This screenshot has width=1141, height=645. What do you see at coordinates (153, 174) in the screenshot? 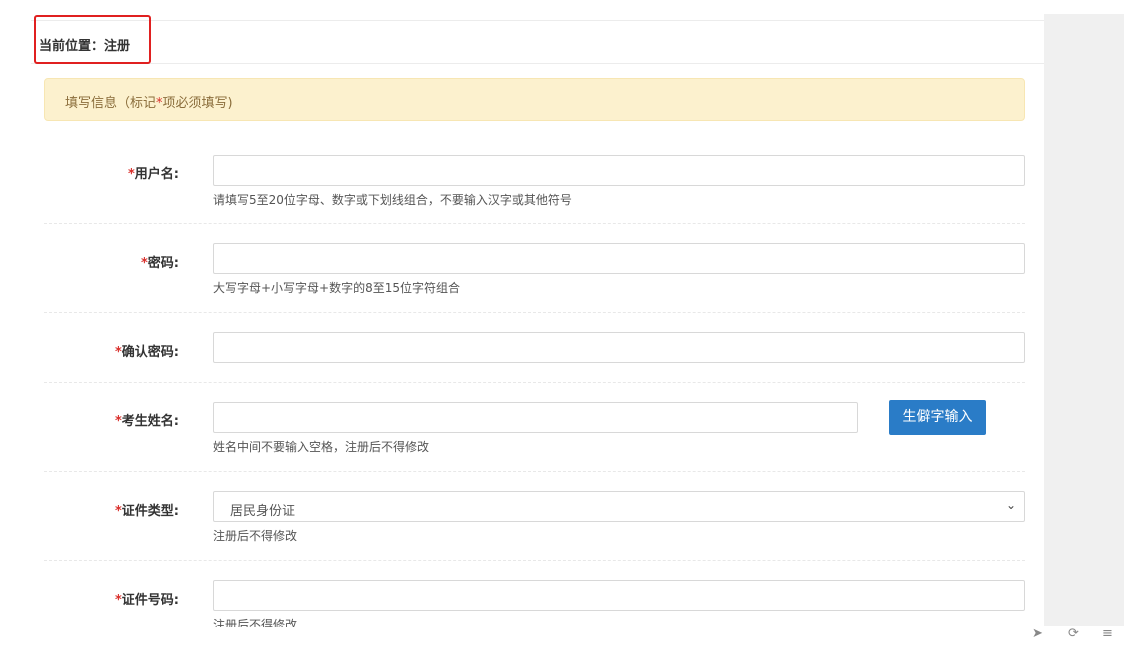
I see `username-label: *用户名:` at bounding box center [153, 174].